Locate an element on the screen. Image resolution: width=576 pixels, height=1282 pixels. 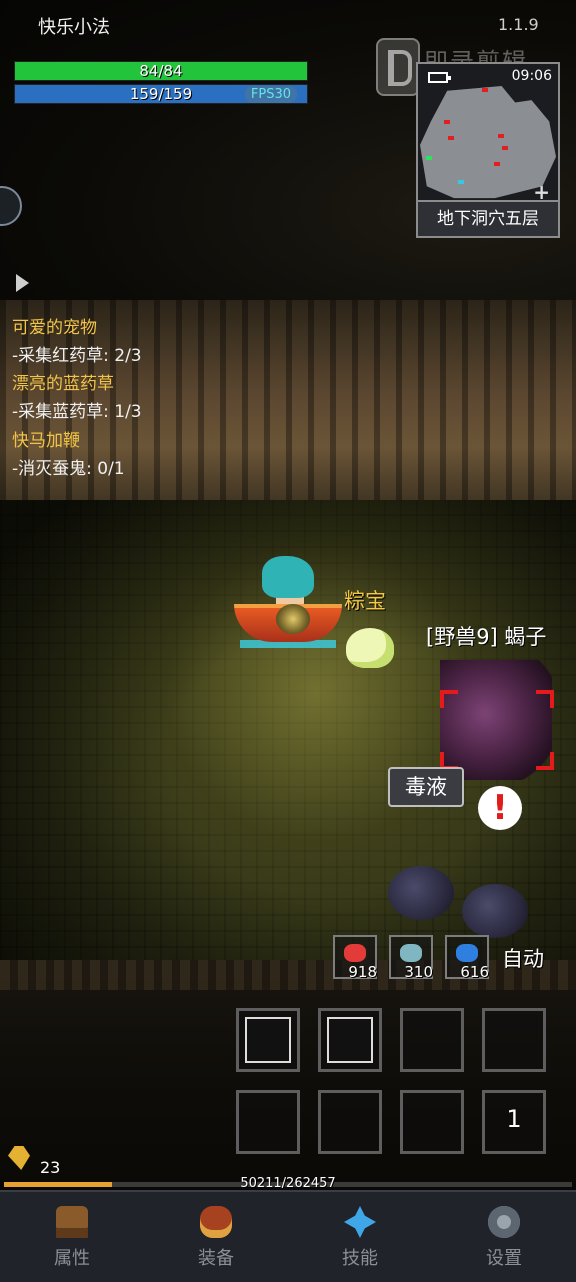
blue-herb-icon is located at coordinates (467, 953).